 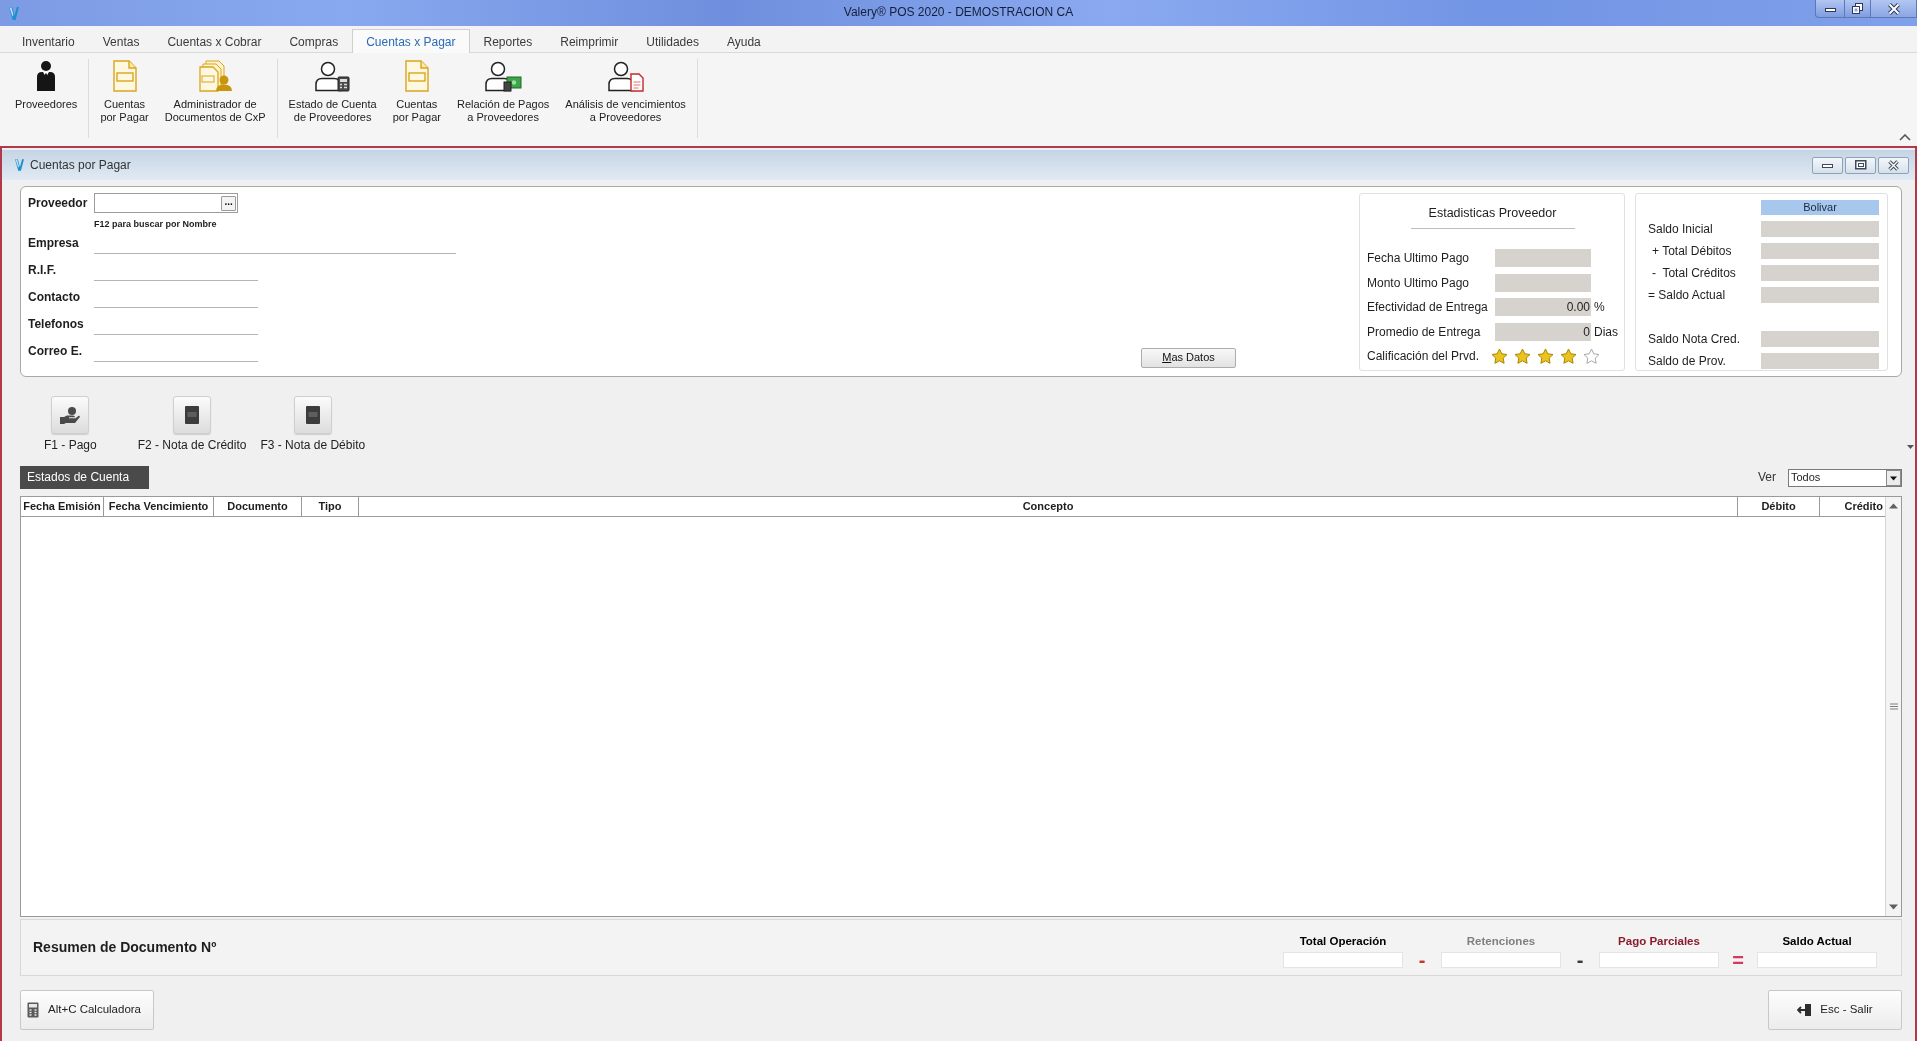 I want to click on filter-label: Ver, so click(x=1767, y=477).